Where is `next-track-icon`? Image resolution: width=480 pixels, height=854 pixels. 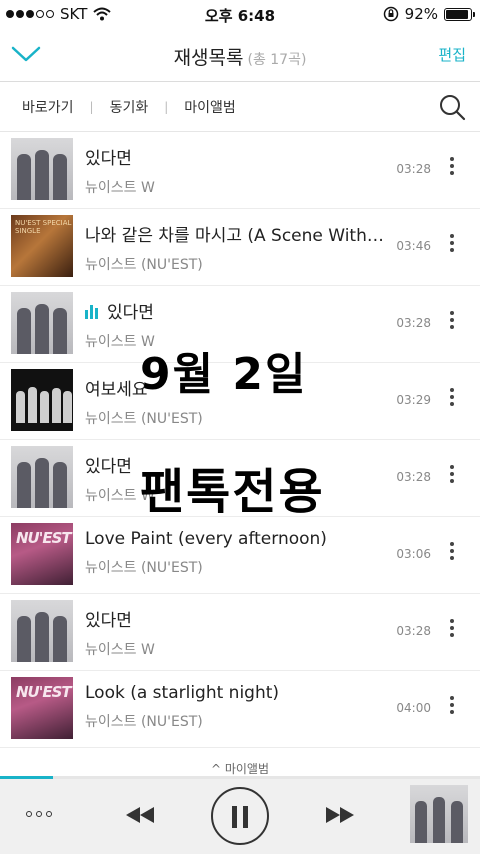 next-track-icon is located at coordinates (340, 815).